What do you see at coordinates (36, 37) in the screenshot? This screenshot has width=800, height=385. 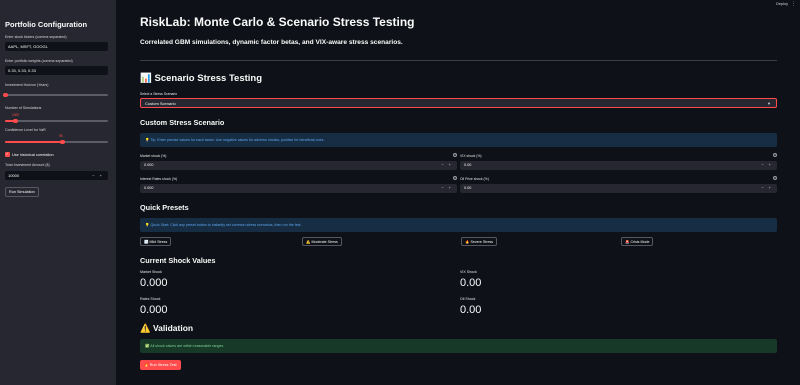 I see `tickers-label: Enter stock tickers (comma separated)` at bounding box center [36, 37].